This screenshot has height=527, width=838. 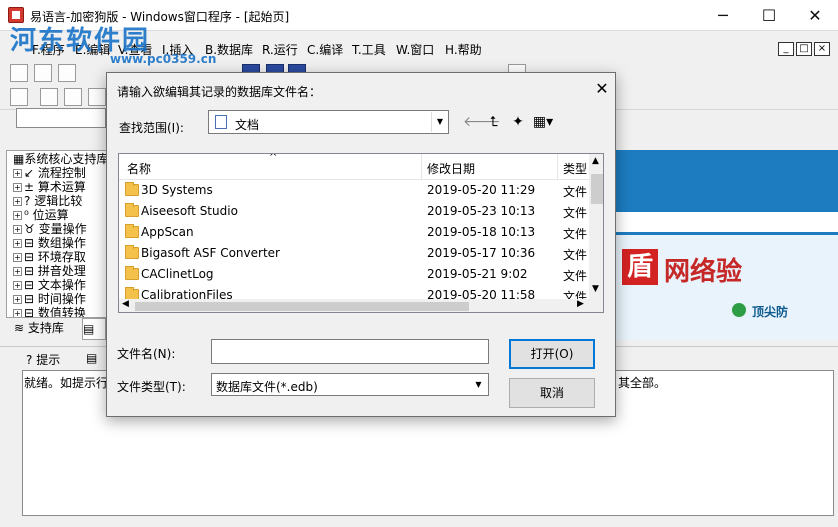 What do you see at coordinates (26, 215) in the screenshot?
I see `bit-icon: ⁰` at bounding box center [26, 215].